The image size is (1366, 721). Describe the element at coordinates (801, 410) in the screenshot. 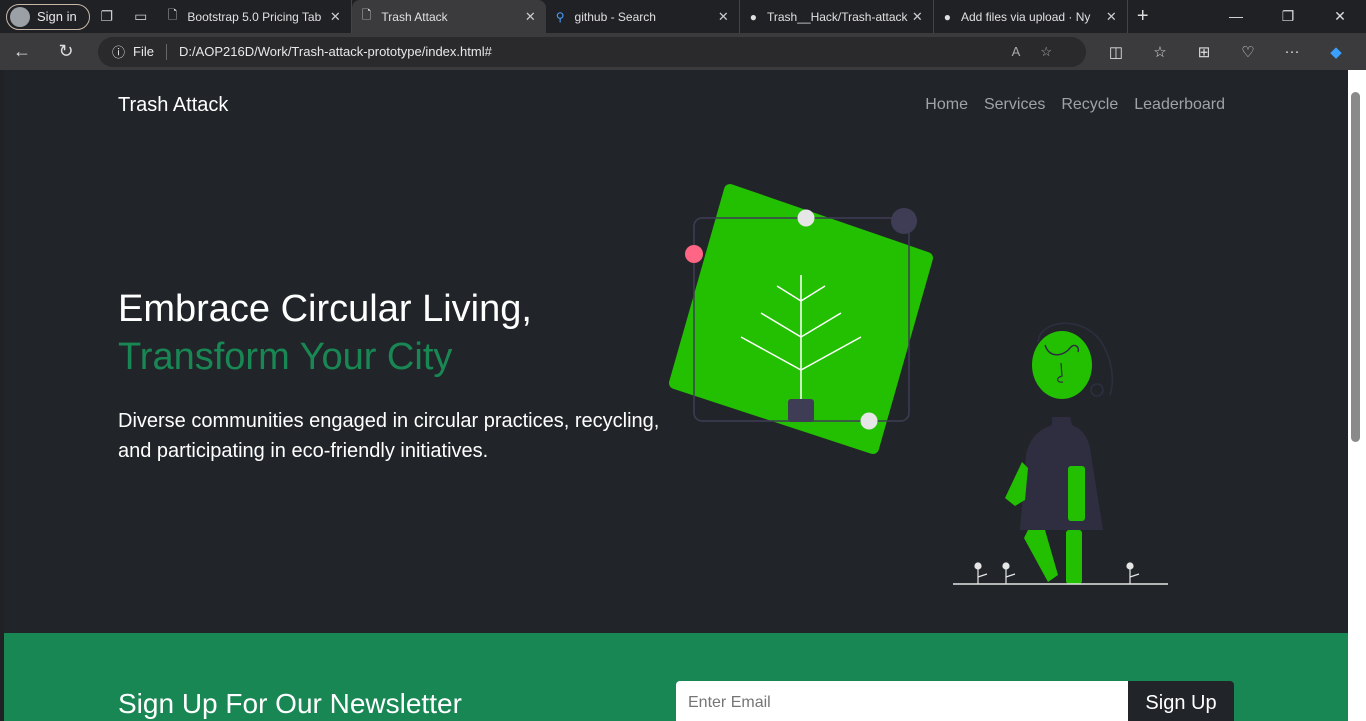

I see `pot` at that location.